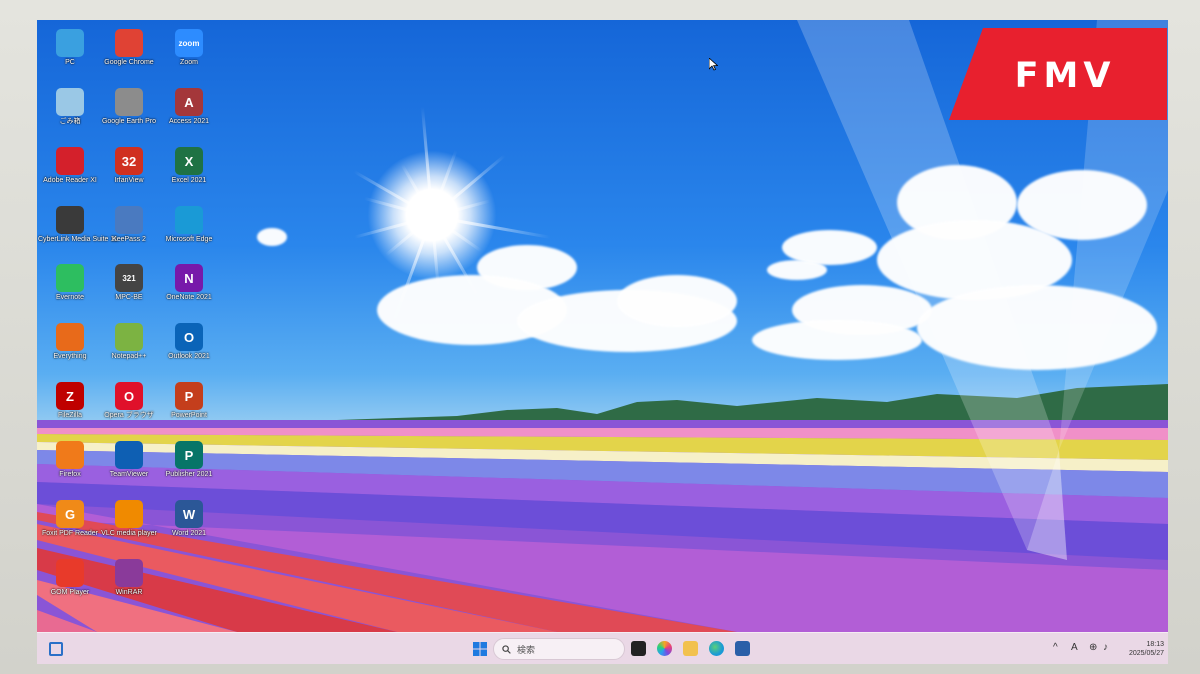 This screenshot has width=1200, height=674. I want to click on desktop-shortcut-label: Word 2021, so click(189, 533).